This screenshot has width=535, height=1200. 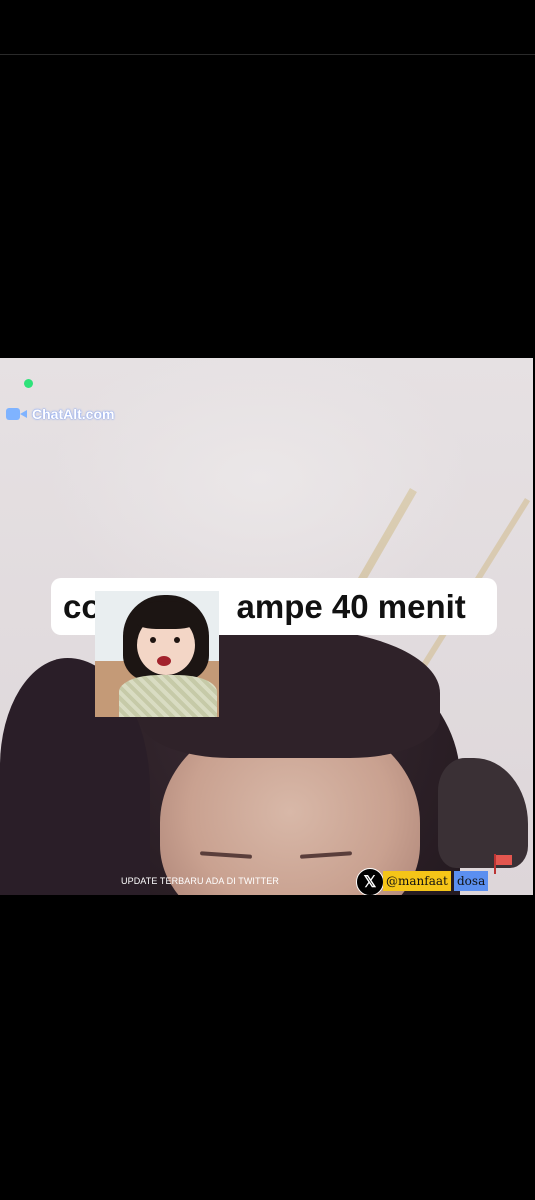 I want to click on reaction-sticker, so click(x=157, y=654).